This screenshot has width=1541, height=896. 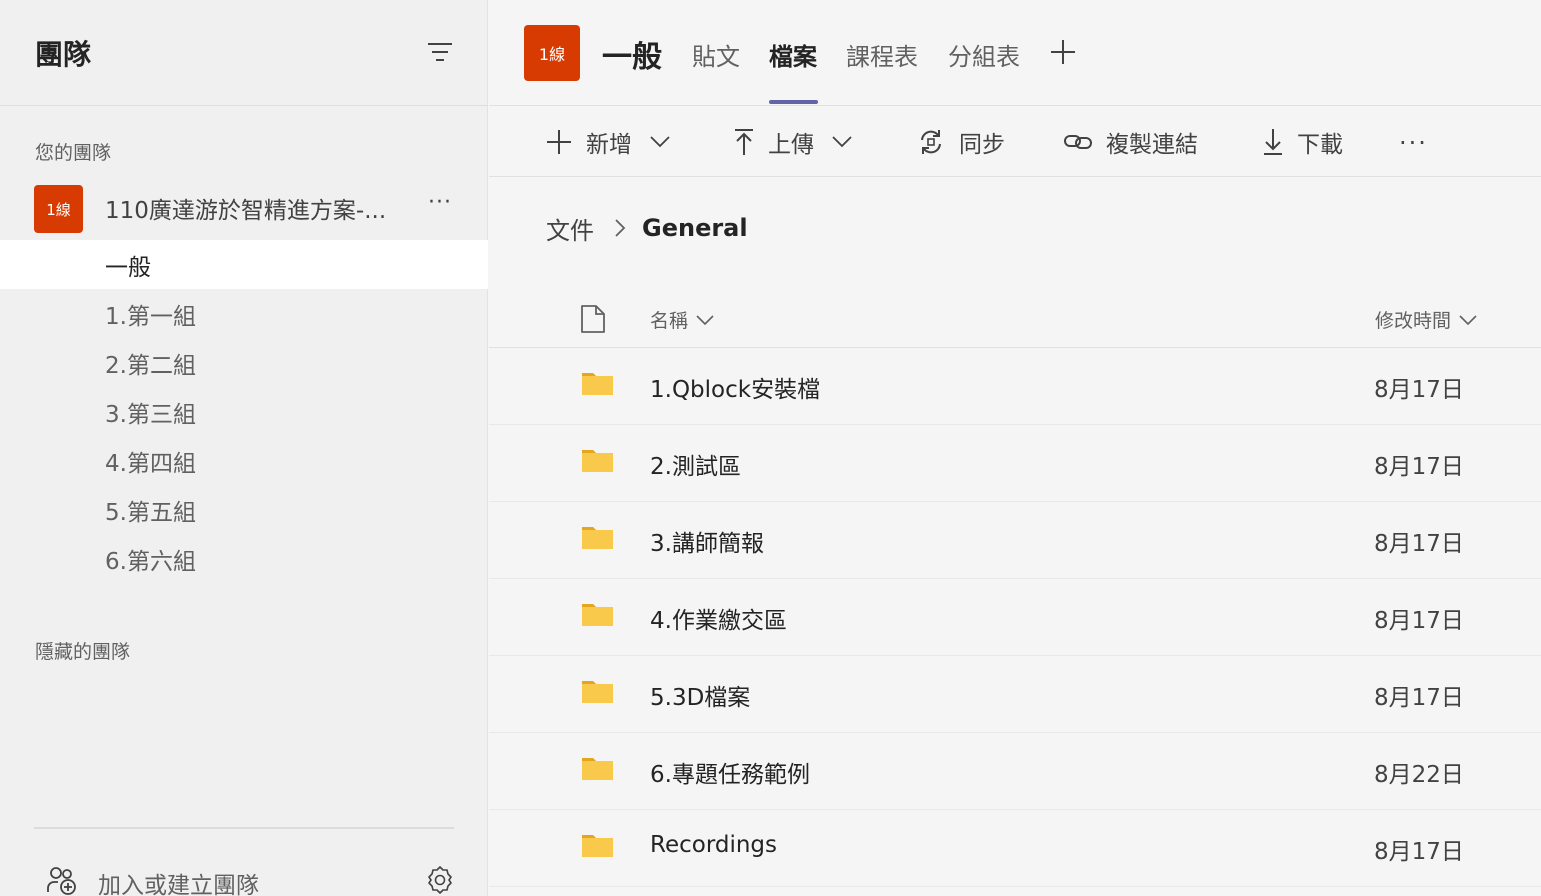 I want to click on file-name: 1.Qblock安裝檔, so click(x=735, y=387).